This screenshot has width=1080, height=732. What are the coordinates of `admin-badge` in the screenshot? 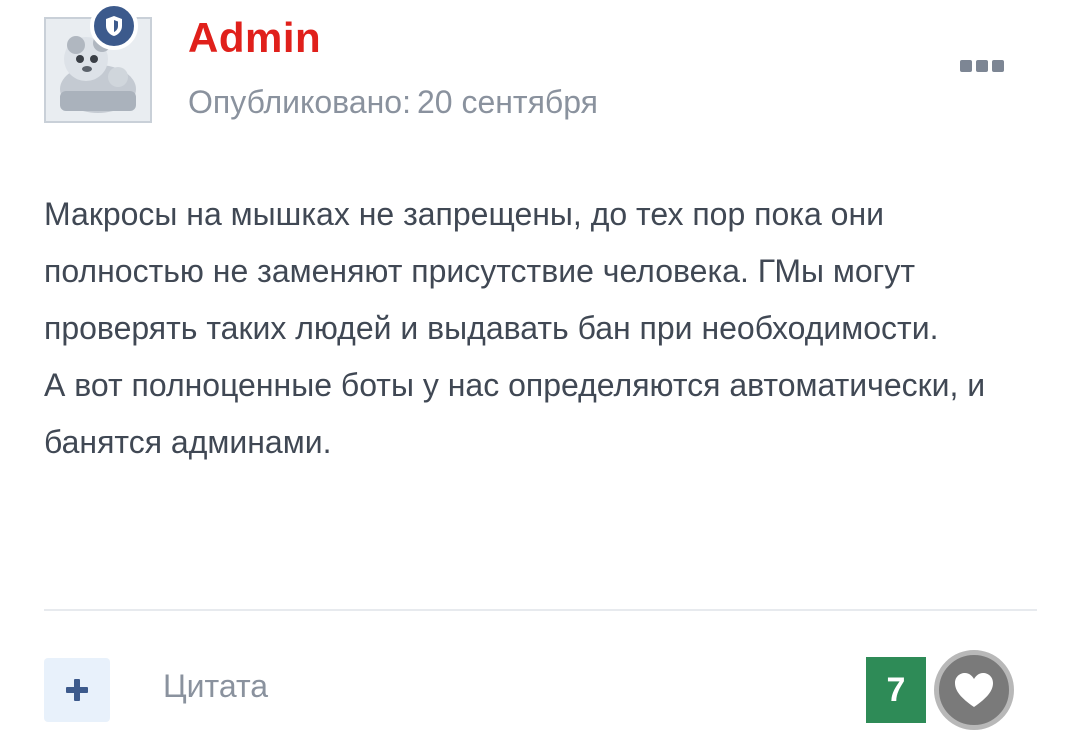 It's located at (114, 26).